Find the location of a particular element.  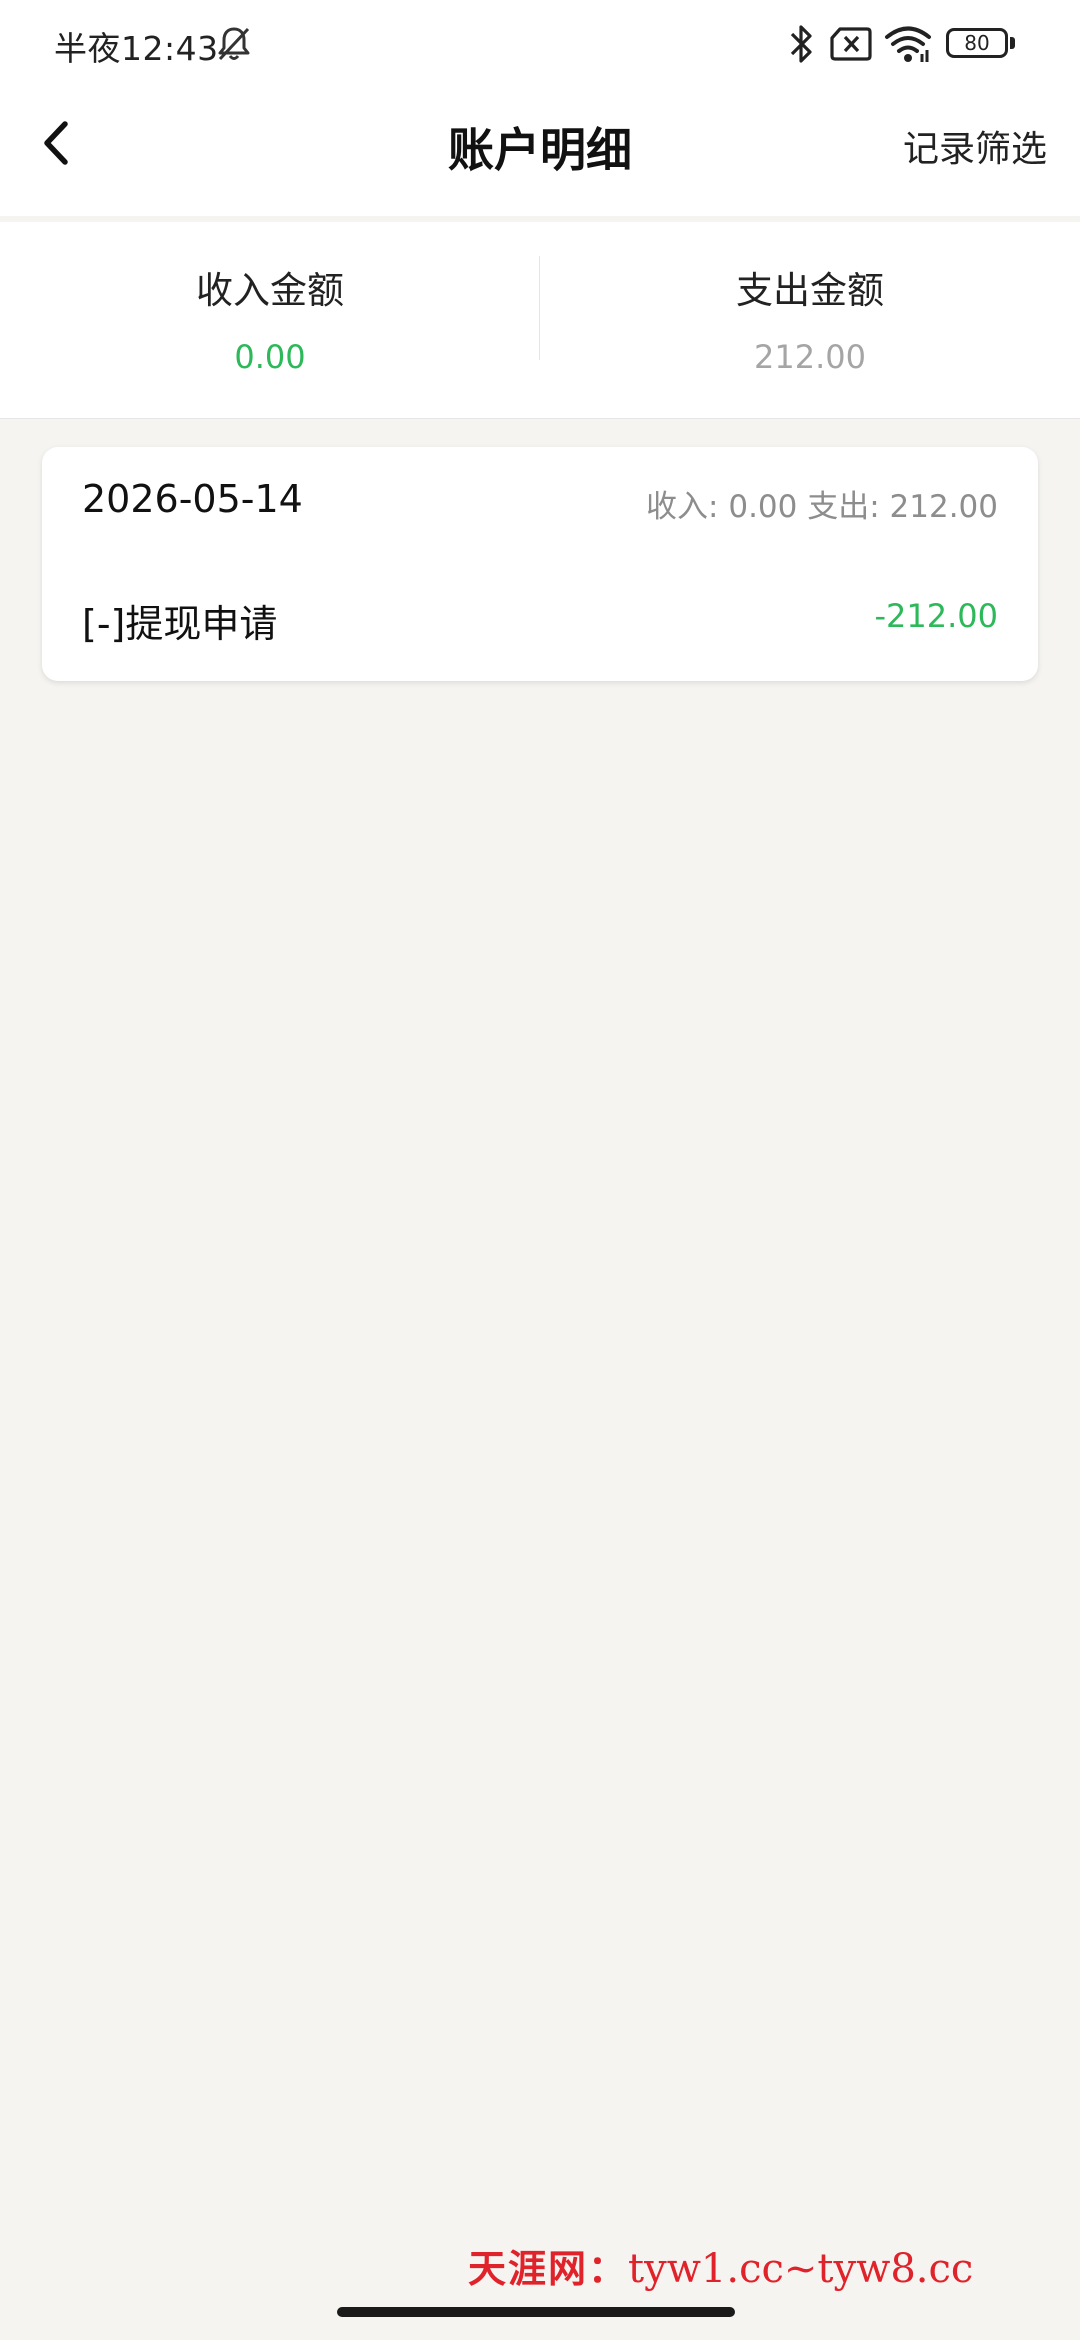

expense-label: 支出金额 is located at coordinates (810, 290).